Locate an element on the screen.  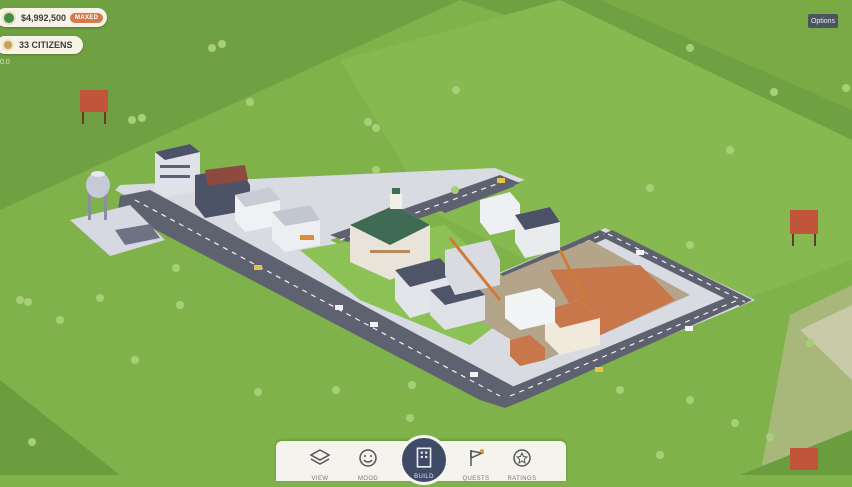
money-maxed-badge: MAXED is located at coordinates (87, 17).